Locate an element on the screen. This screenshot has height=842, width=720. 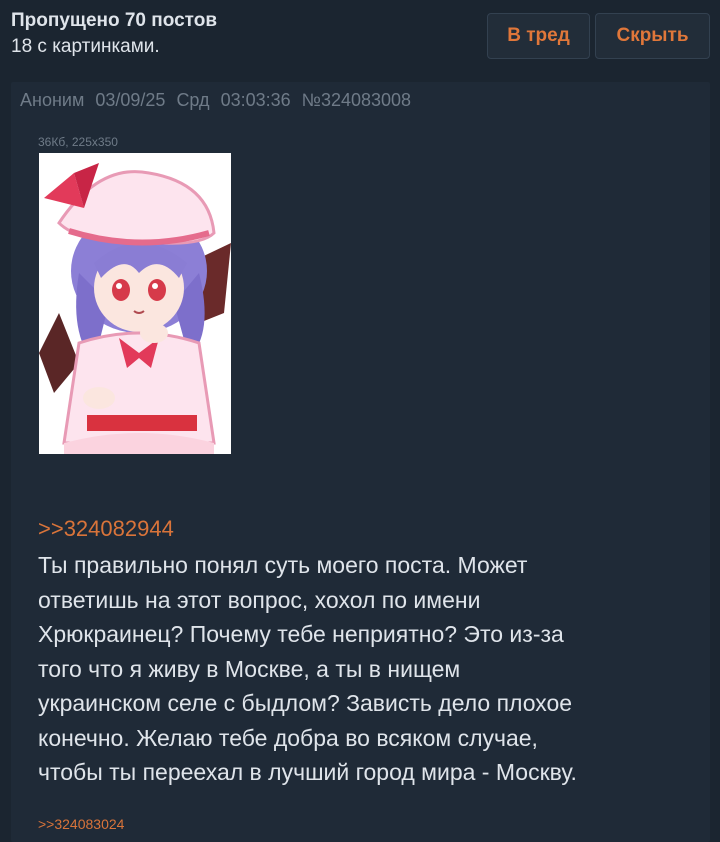
anime-character-thumbnail-icon is located at coordinates (135, 303).